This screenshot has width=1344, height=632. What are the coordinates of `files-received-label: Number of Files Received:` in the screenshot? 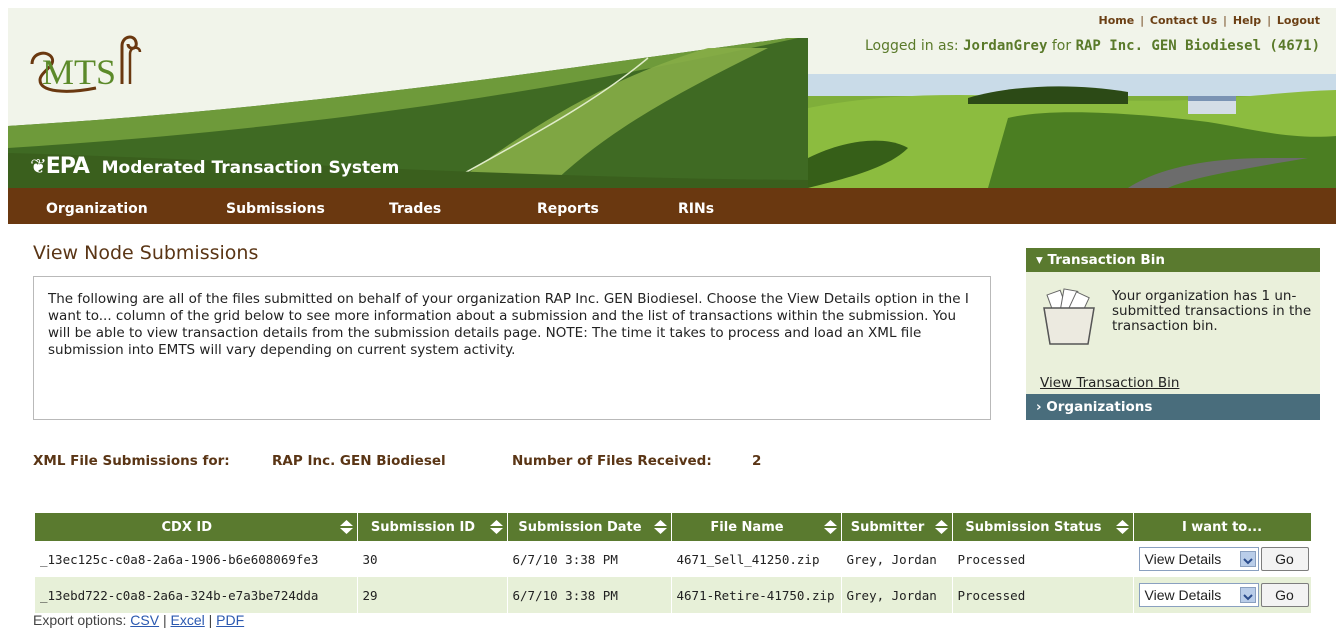 It's located at (612, 461).